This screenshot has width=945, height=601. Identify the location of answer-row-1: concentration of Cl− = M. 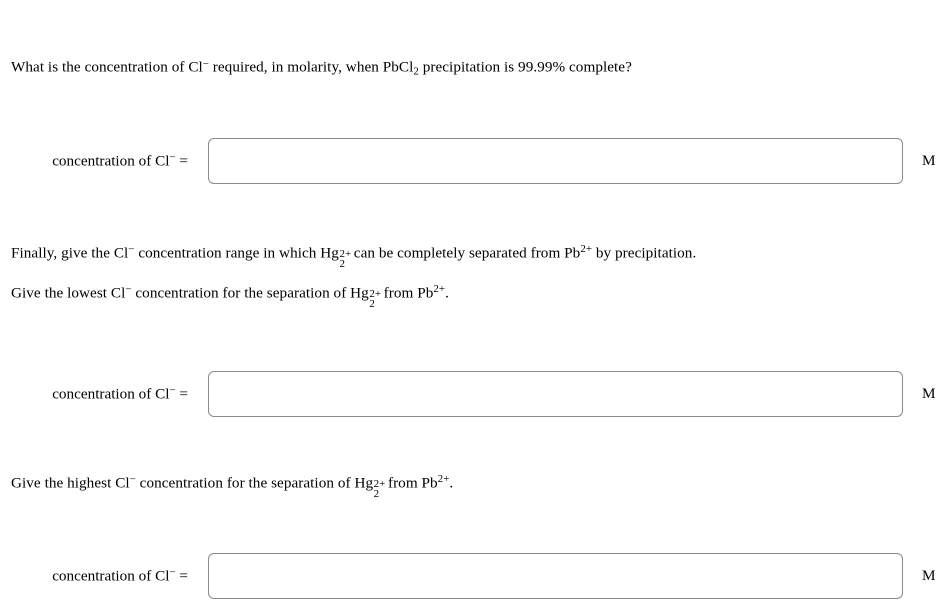
(472, 161).